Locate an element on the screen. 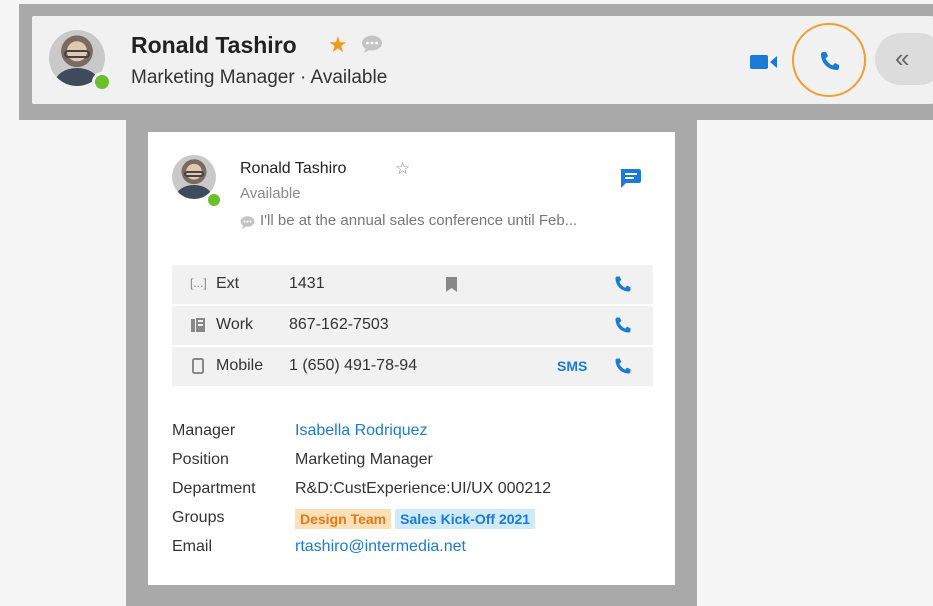  message-icon is located at coordinates (630, 178).